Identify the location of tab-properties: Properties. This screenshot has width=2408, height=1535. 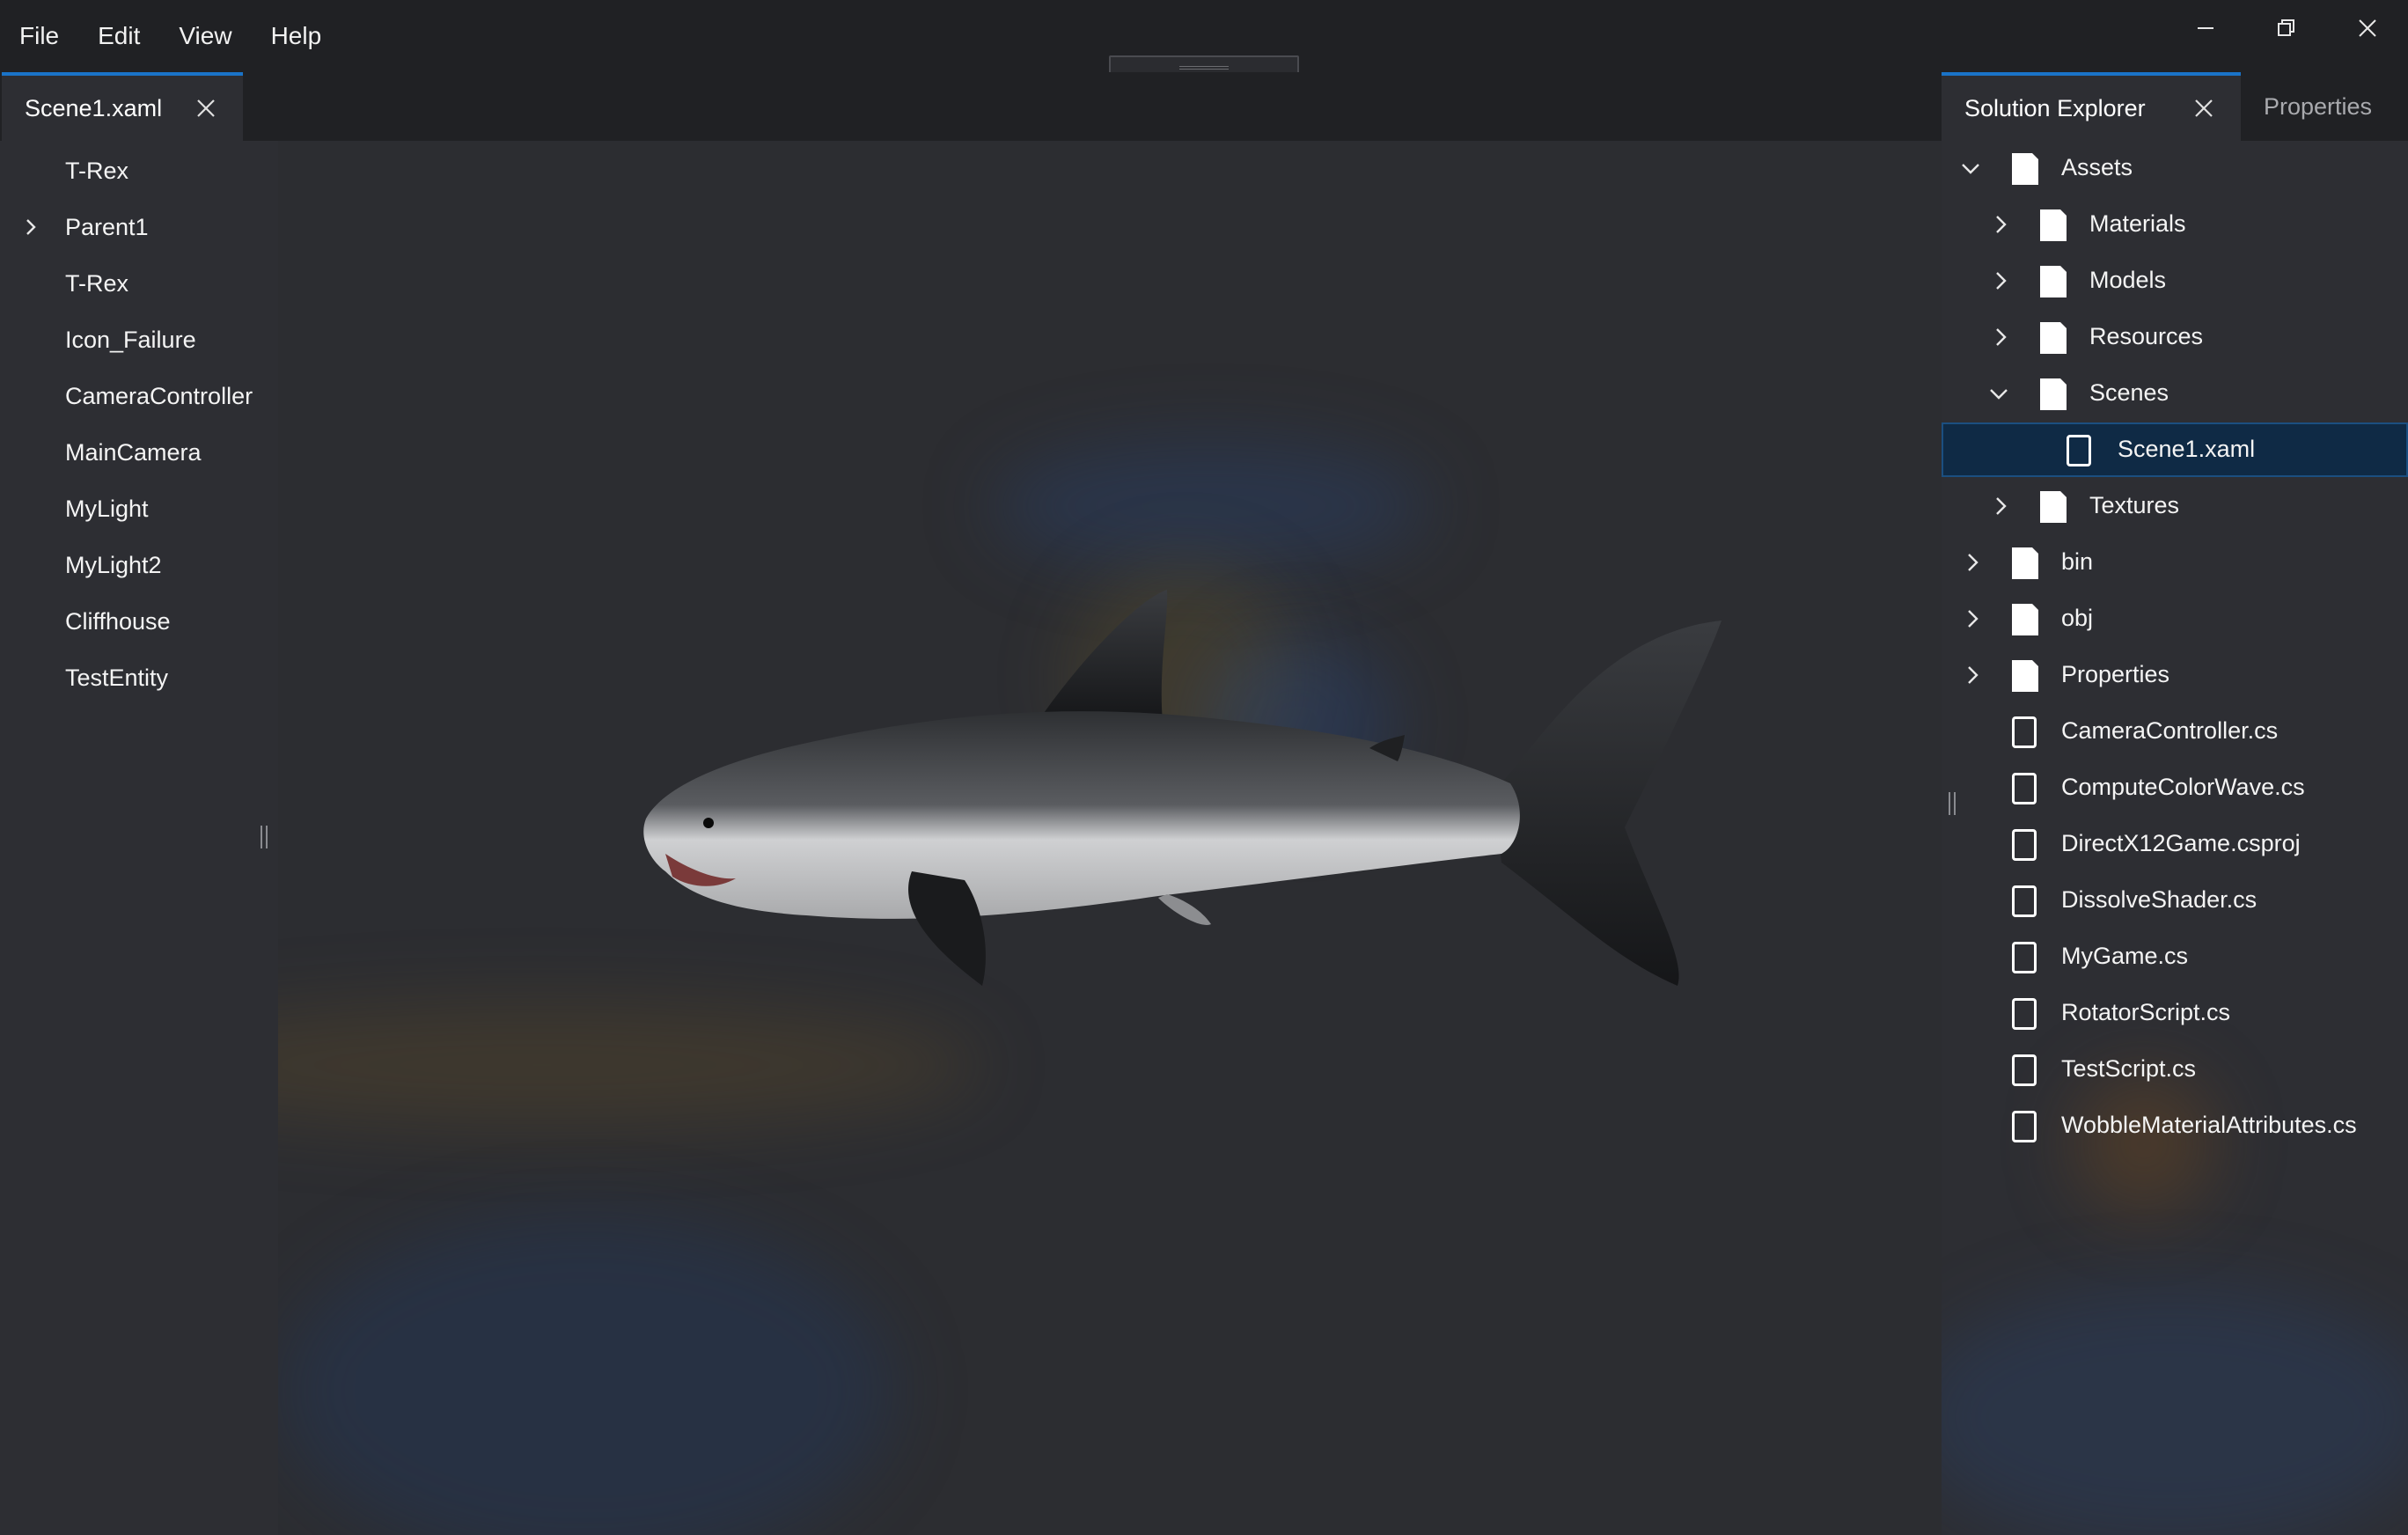
(2318, 106).